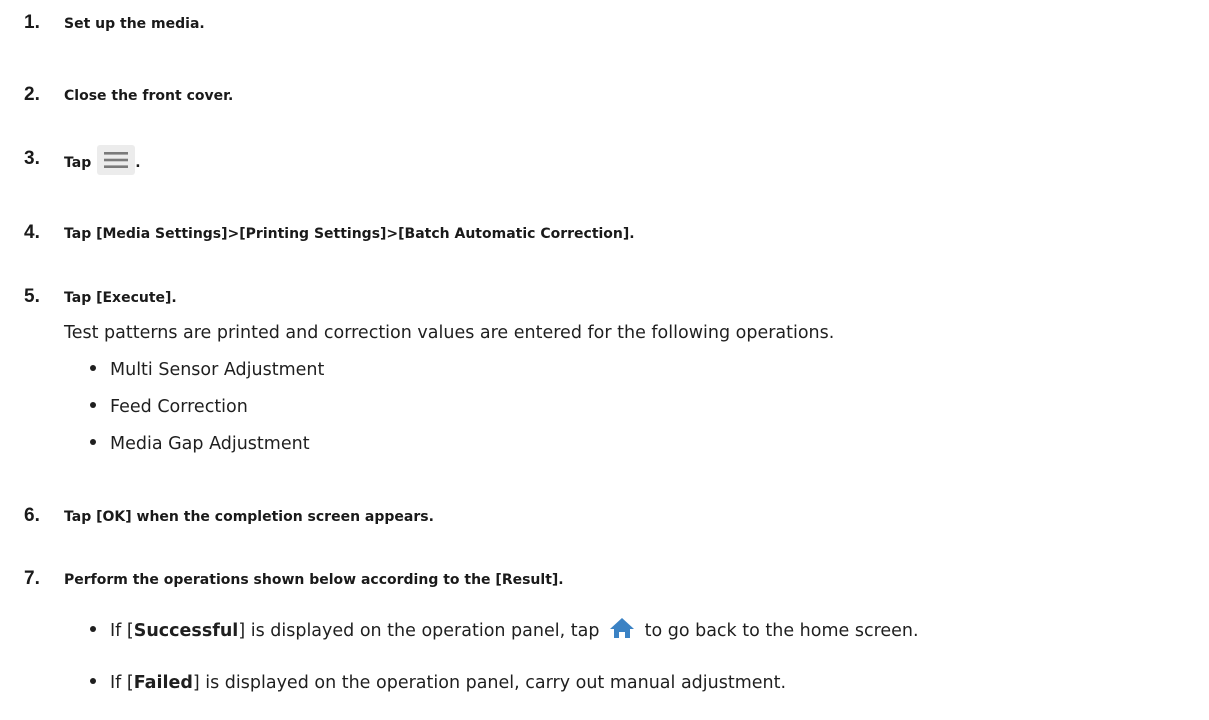 The width and height of the screenshot is (1209, 720). What do you see at coordinates (207, 370) in the screenshot?
I see `list-item: Multi Sensor Adjustment` at bounding box center [207, 370].